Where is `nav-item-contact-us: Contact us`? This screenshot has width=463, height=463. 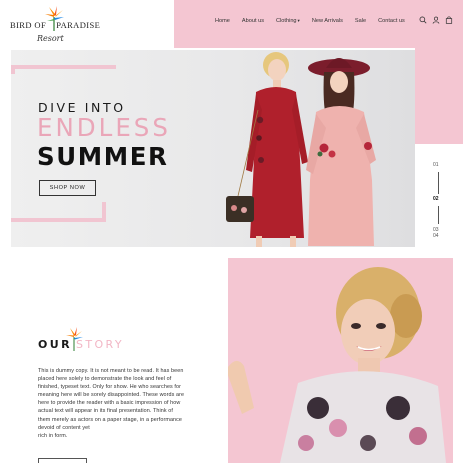 nav-item-contact-us: Contact us is located at coordinates (391, 21).